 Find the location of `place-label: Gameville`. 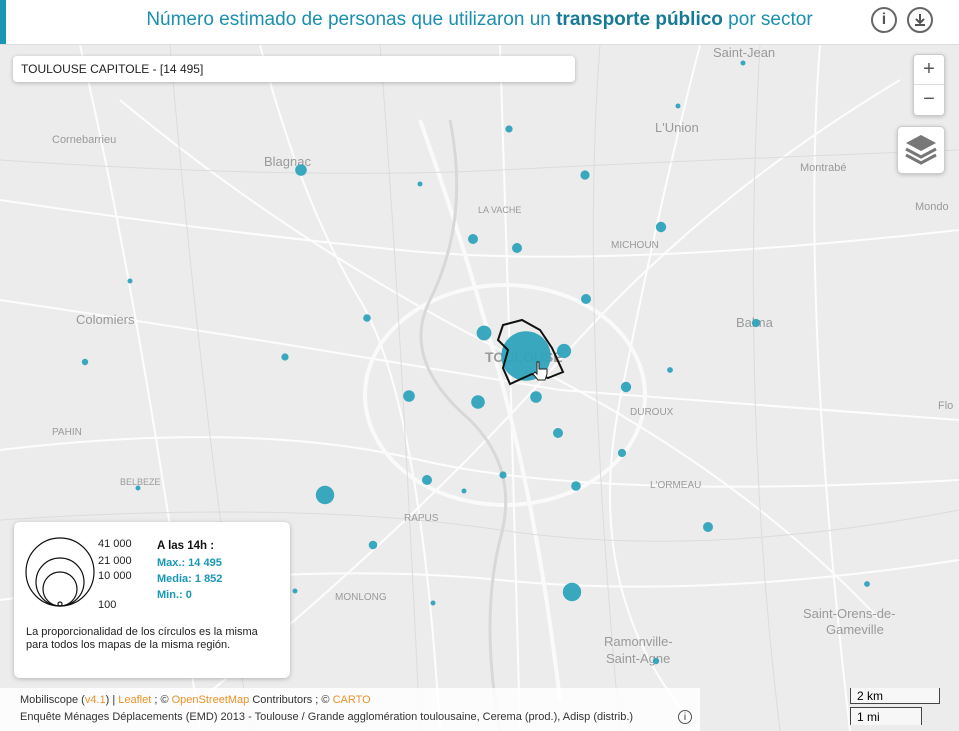

place-label: Gameville is located at coordinates (855, 629).